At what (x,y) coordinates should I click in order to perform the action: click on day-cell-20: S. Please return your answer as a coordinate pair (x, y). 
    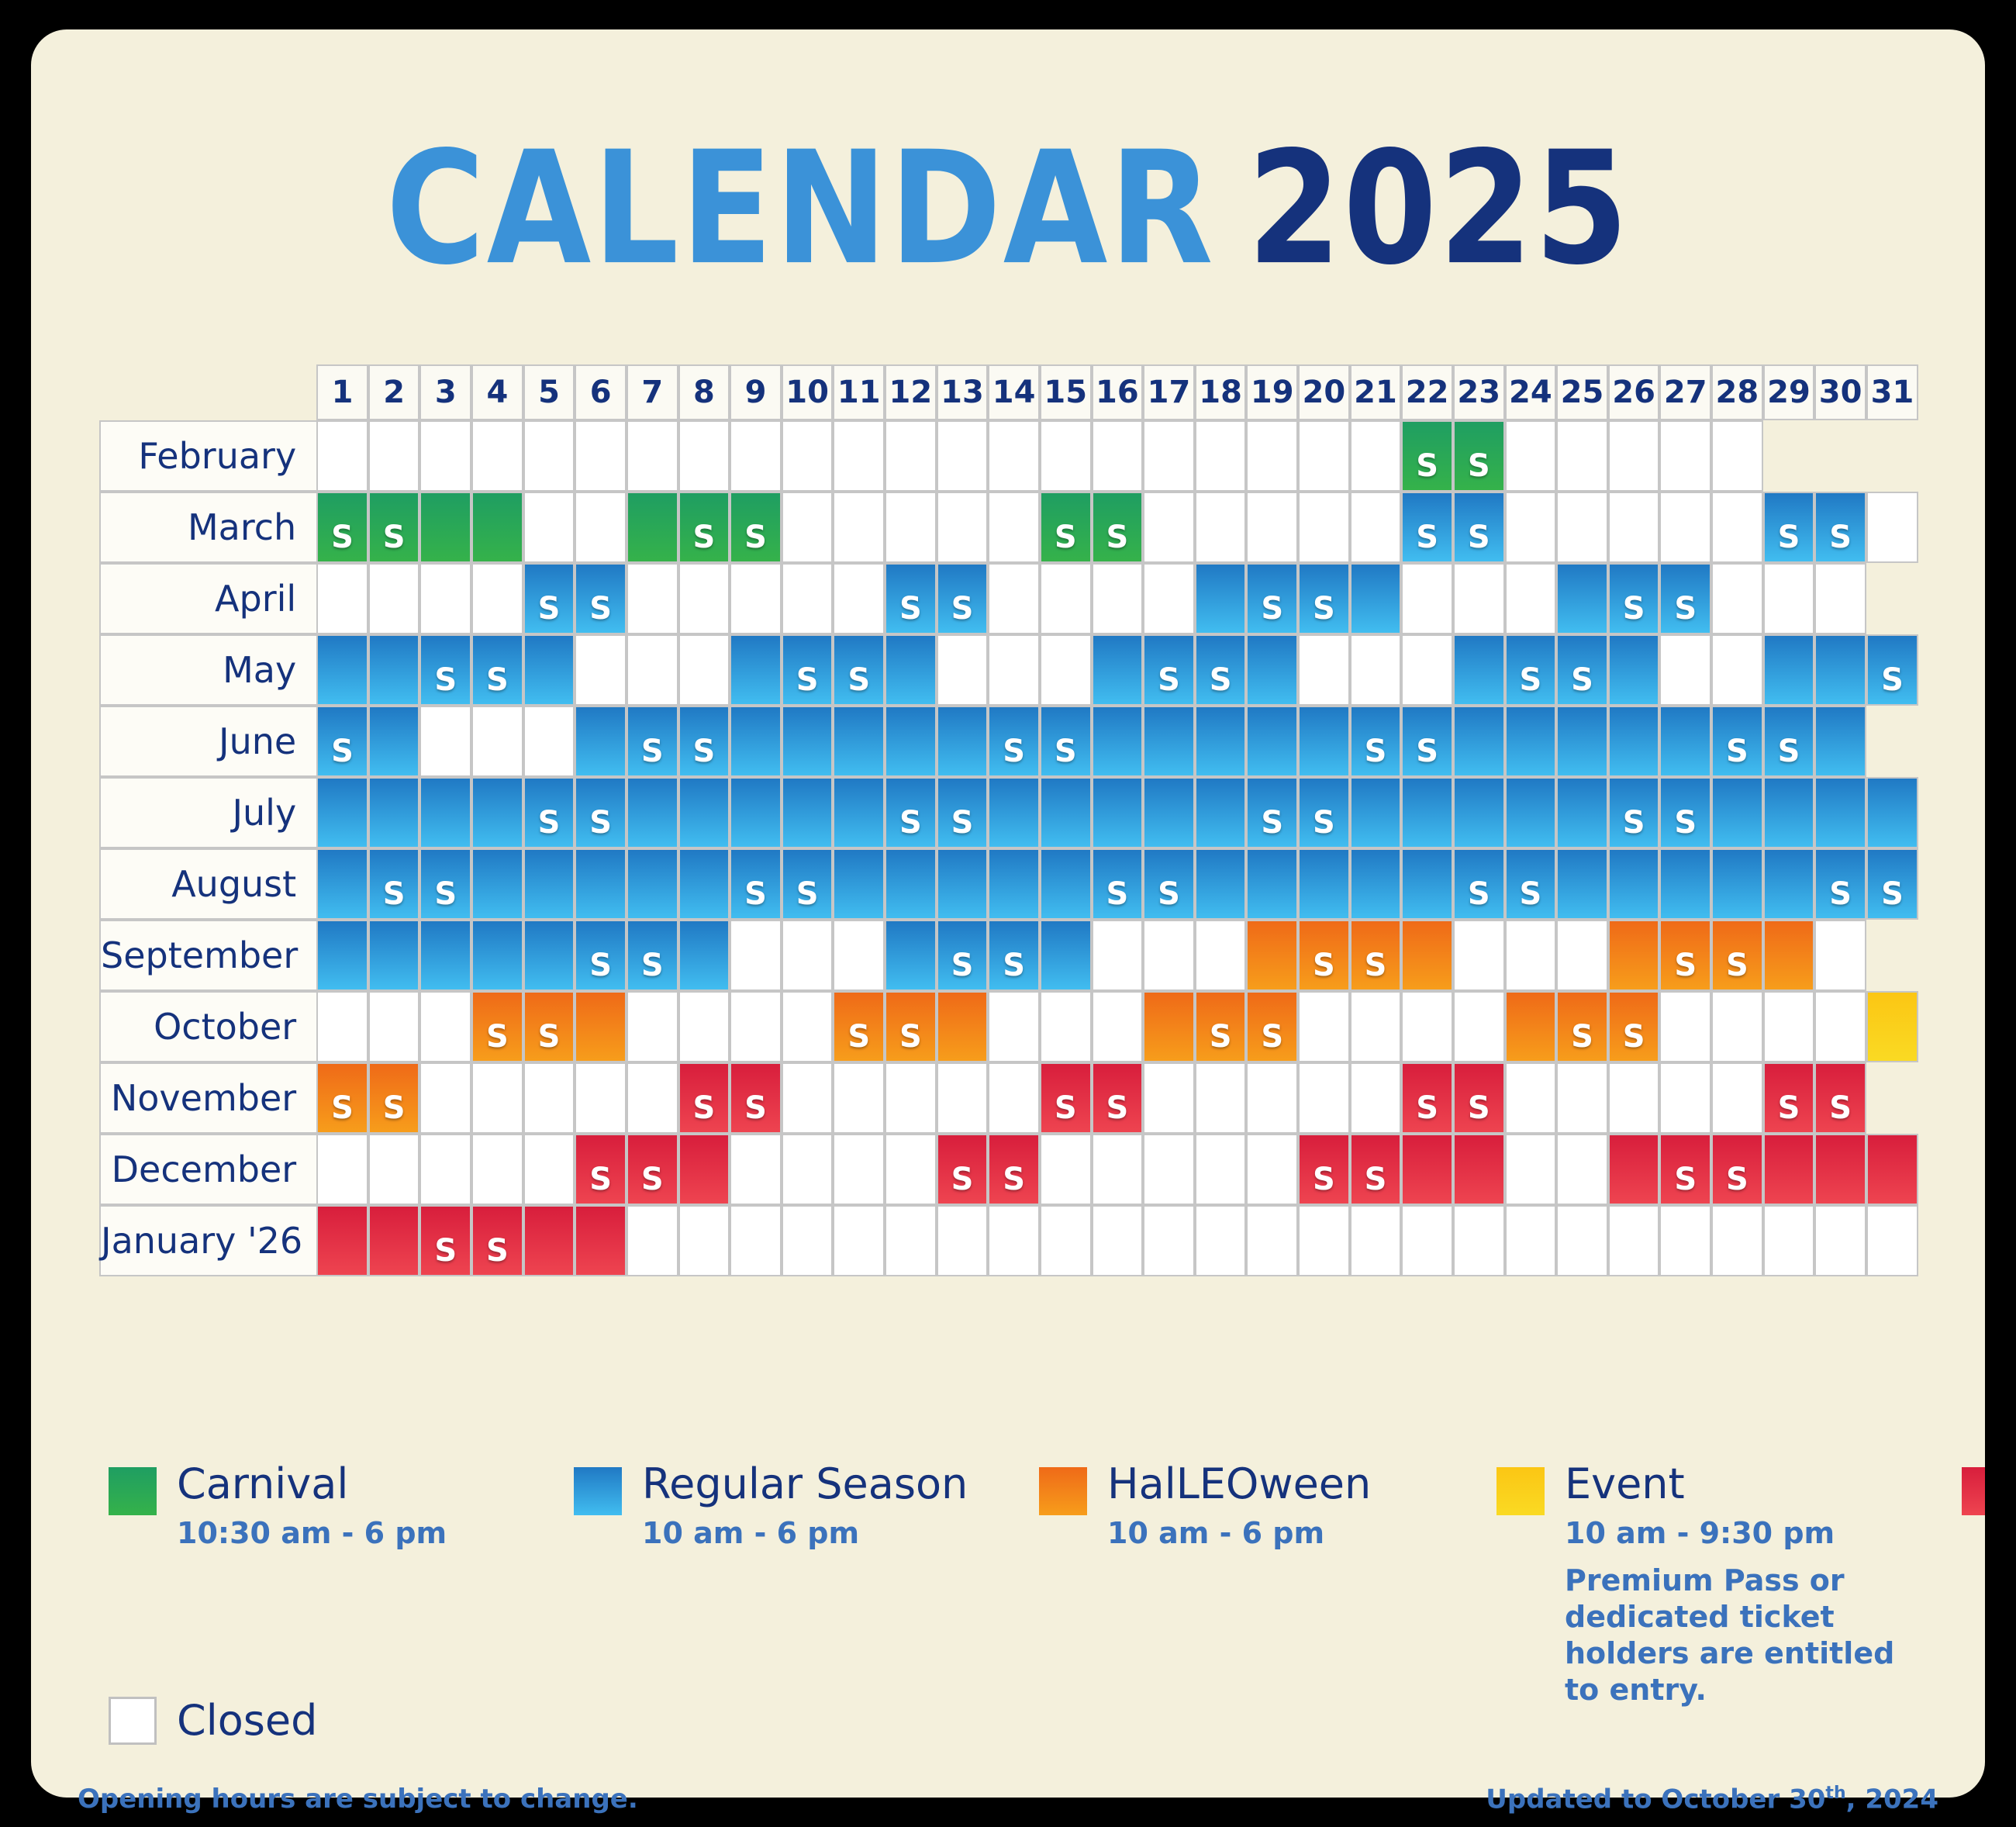
    Looking at the image, I should click on (1324, 1169).